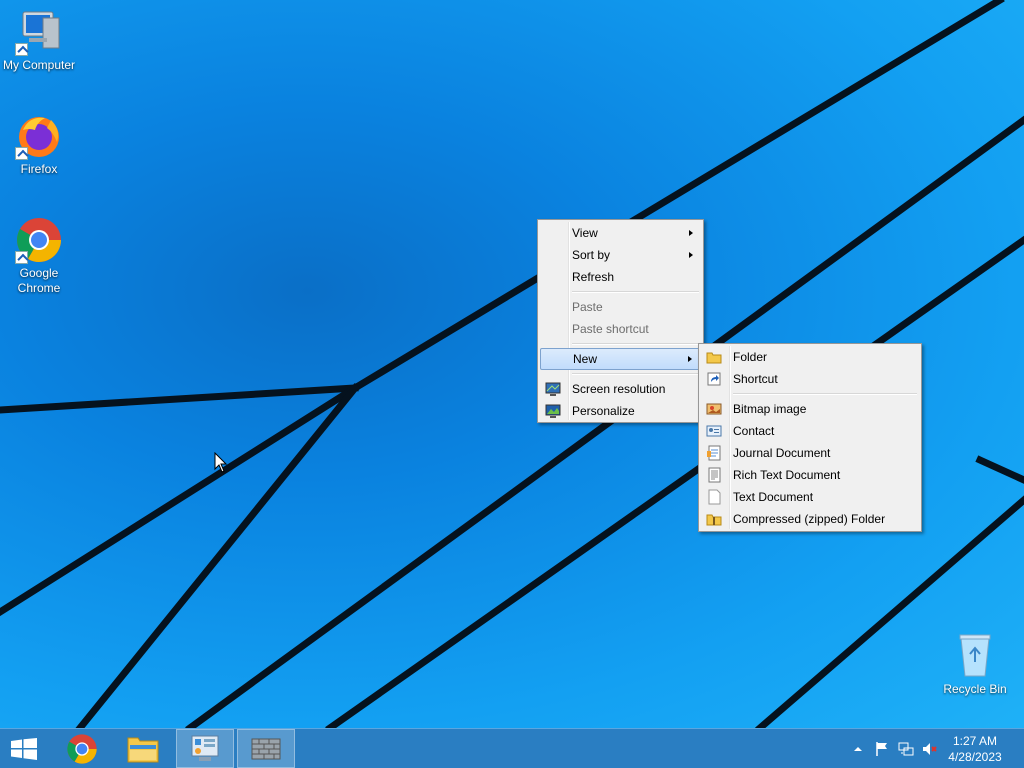 The image size is (1024, 768). What do you see at coordinates (620, 277) in the screenshot?
I see `menu-item-refresh: Refresh` at bounding box center [620, 277].